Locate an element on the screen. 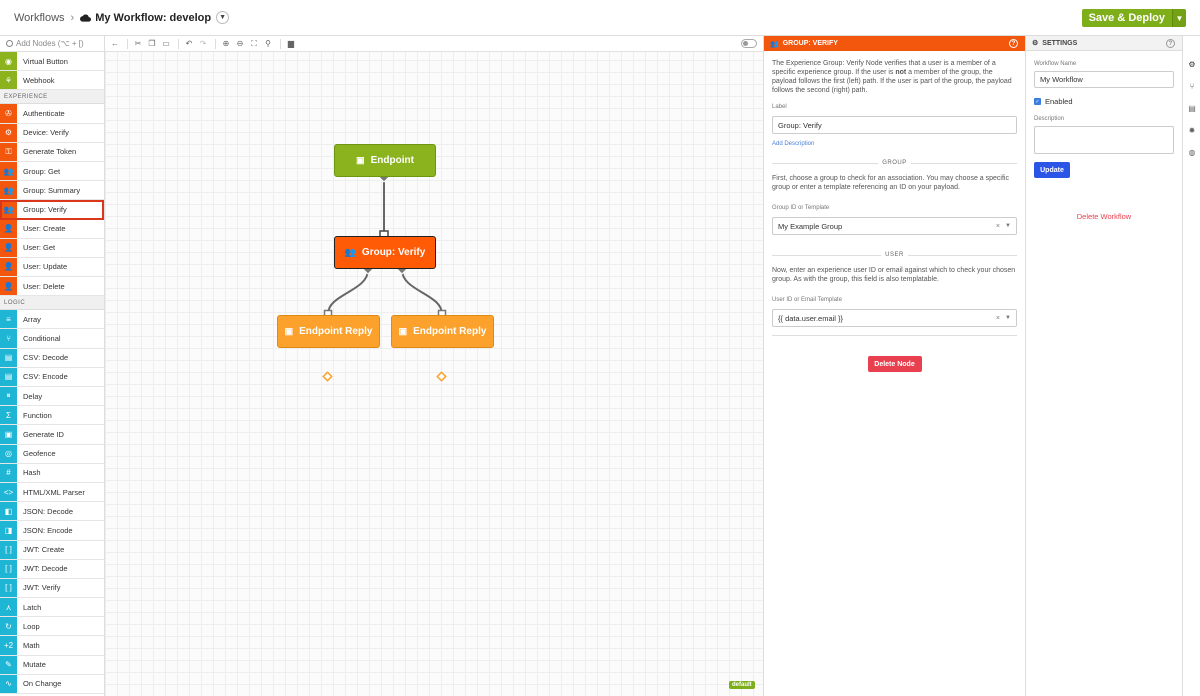 The height and width of the screenshot is (696, 1200). palette-item-label: Webhook is located at coordinates (39, 80).